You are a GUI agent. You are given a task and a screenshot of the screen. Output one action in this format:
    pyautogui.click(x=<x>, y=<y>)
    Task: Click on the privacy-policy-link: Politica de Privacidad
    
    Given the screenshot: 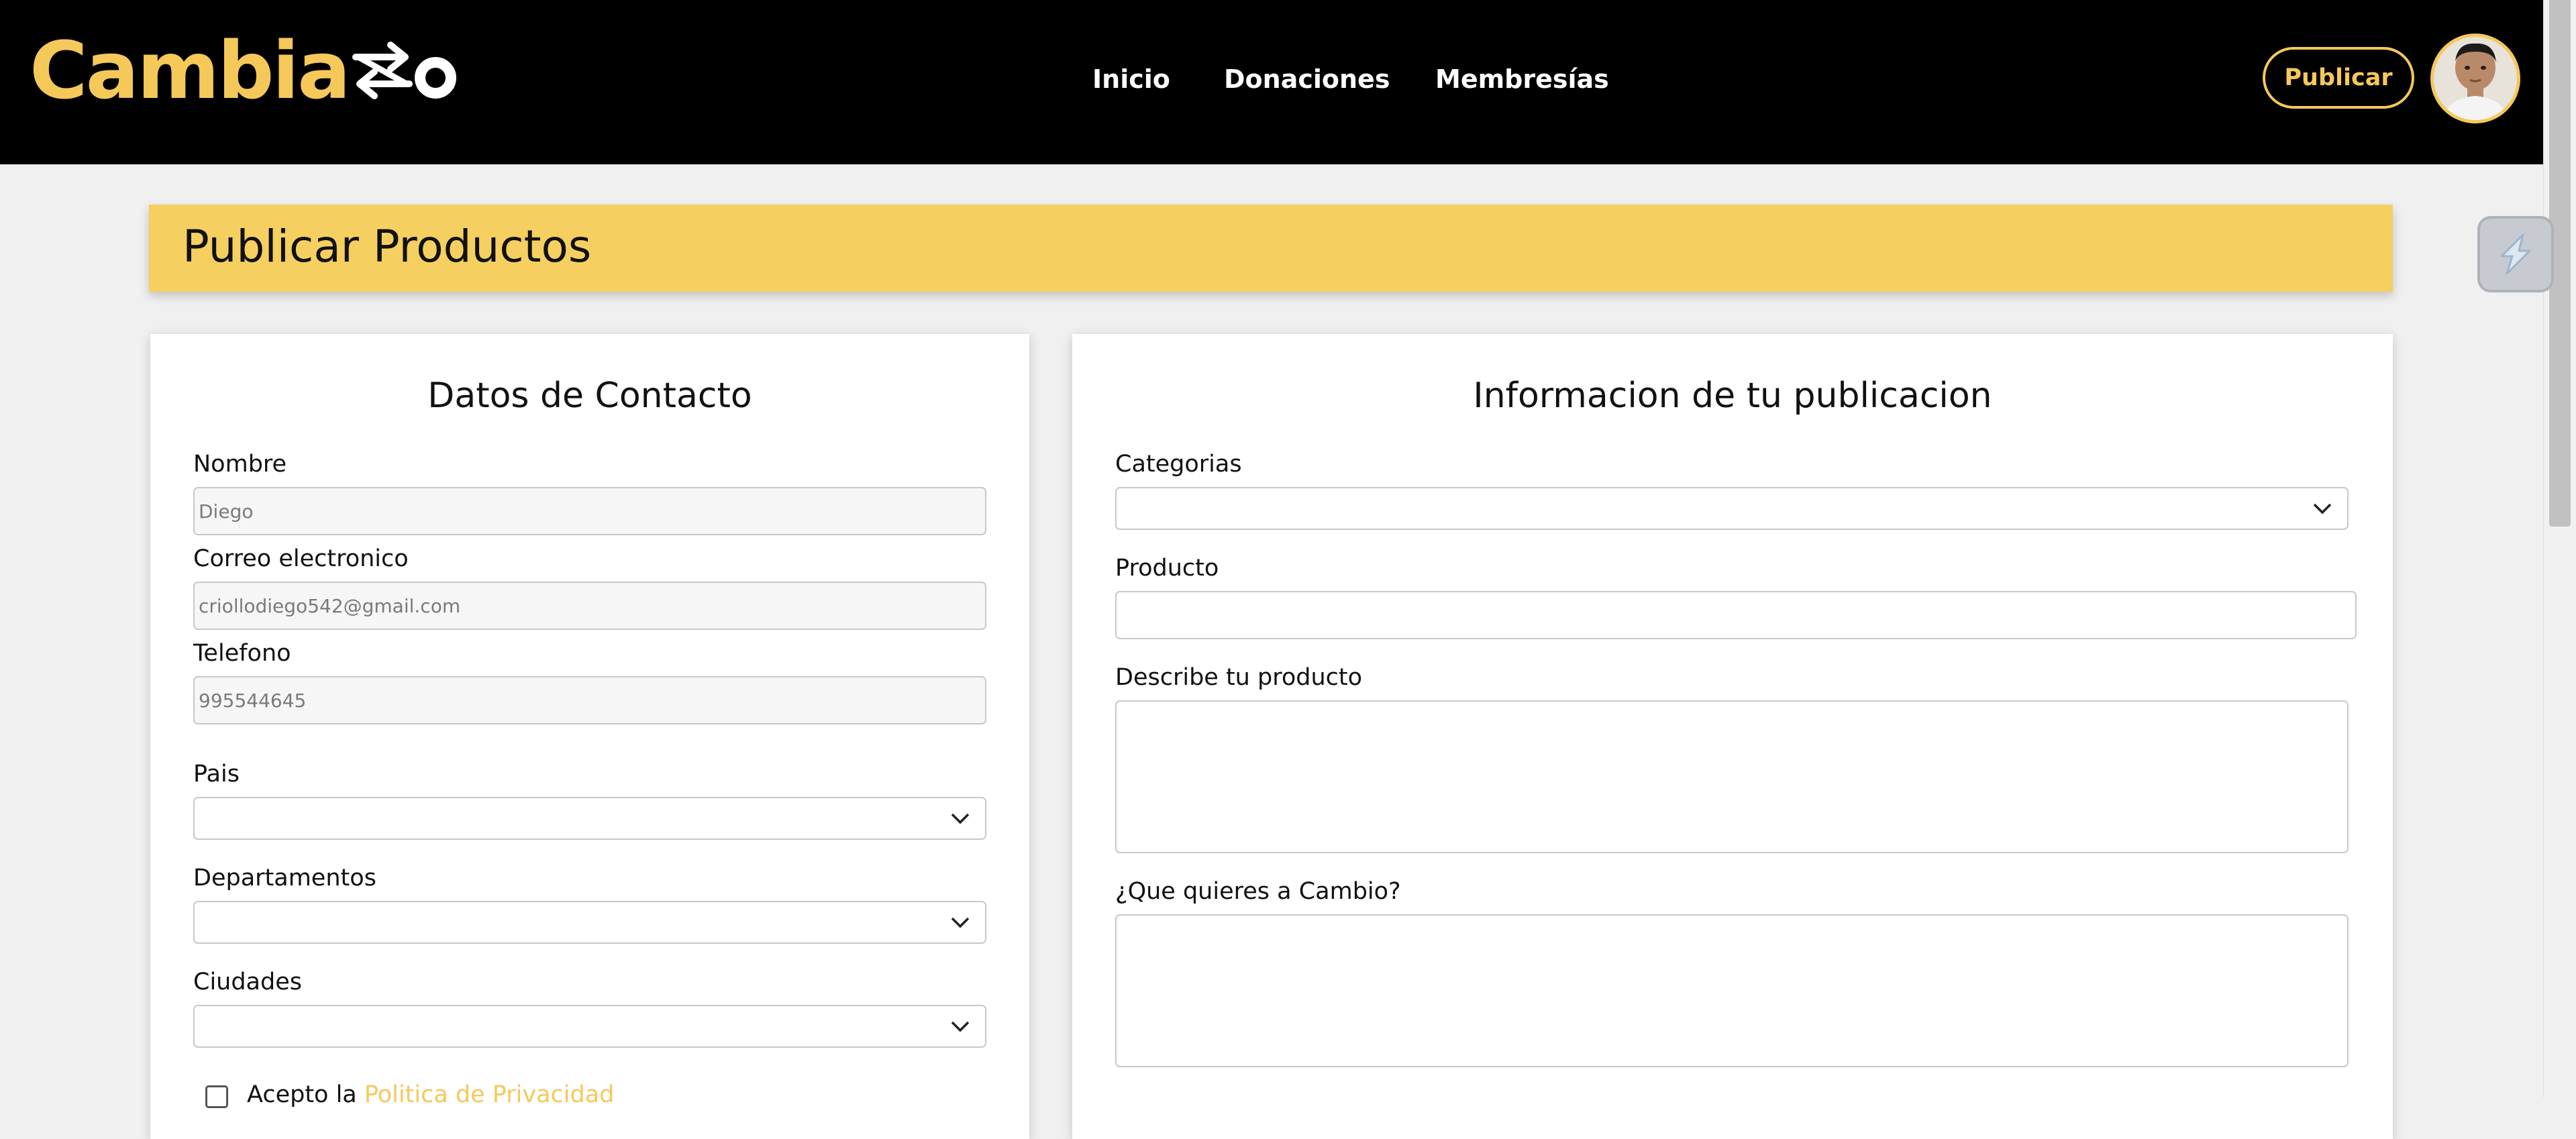 What is the action you would take?
    pyautogui.click(x=489, y=1094)
    